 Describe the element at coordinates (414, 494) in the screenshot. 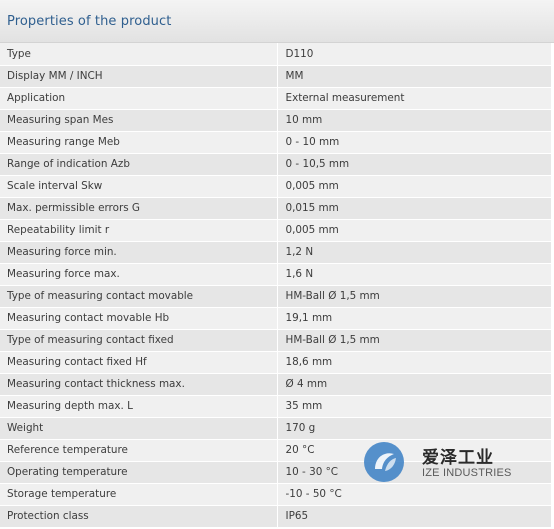

I see `property-value: -10 - 50 °C` at that location.